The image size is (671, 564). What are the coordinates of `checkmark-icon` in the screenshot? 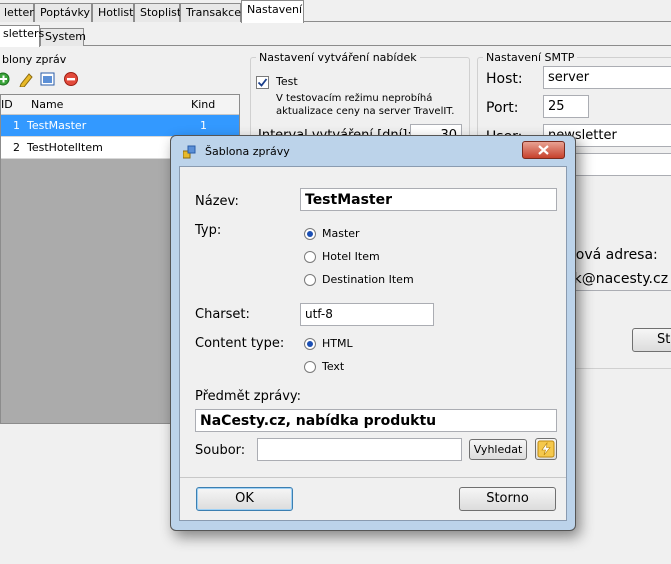 It's located at (262, 82).